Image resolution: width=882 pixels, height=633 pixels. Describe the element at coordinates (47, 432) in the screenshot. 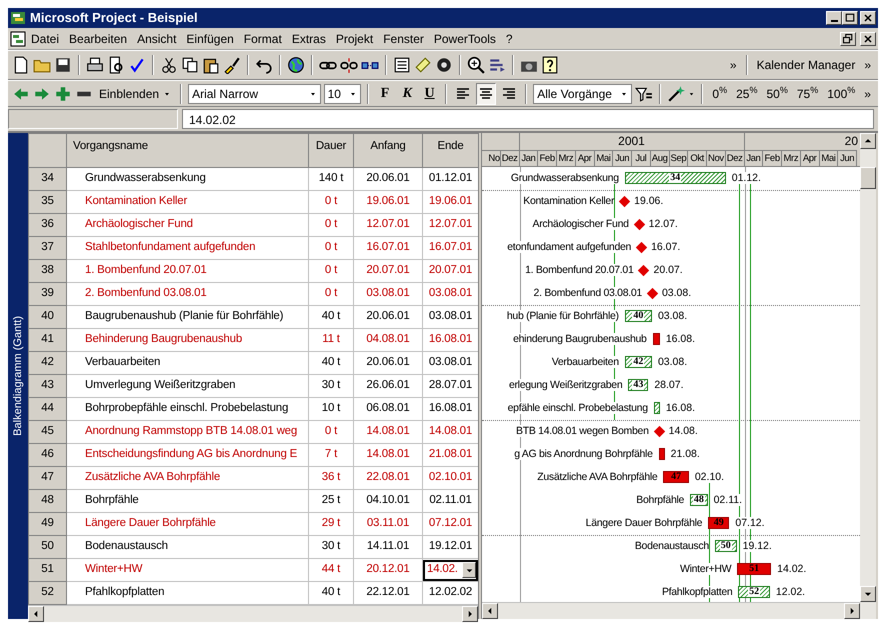

I see `row-number: 45` at that location.